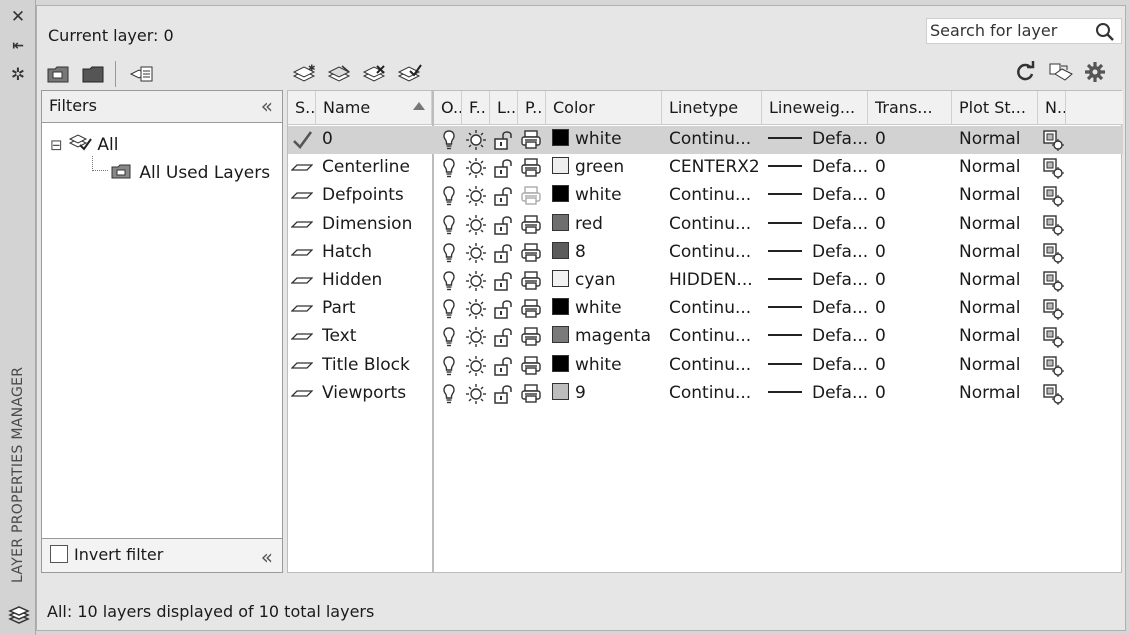  Describe the element at coordinates (376, 225) in the screenshot. I see `layer-name: Dimension` at that location.